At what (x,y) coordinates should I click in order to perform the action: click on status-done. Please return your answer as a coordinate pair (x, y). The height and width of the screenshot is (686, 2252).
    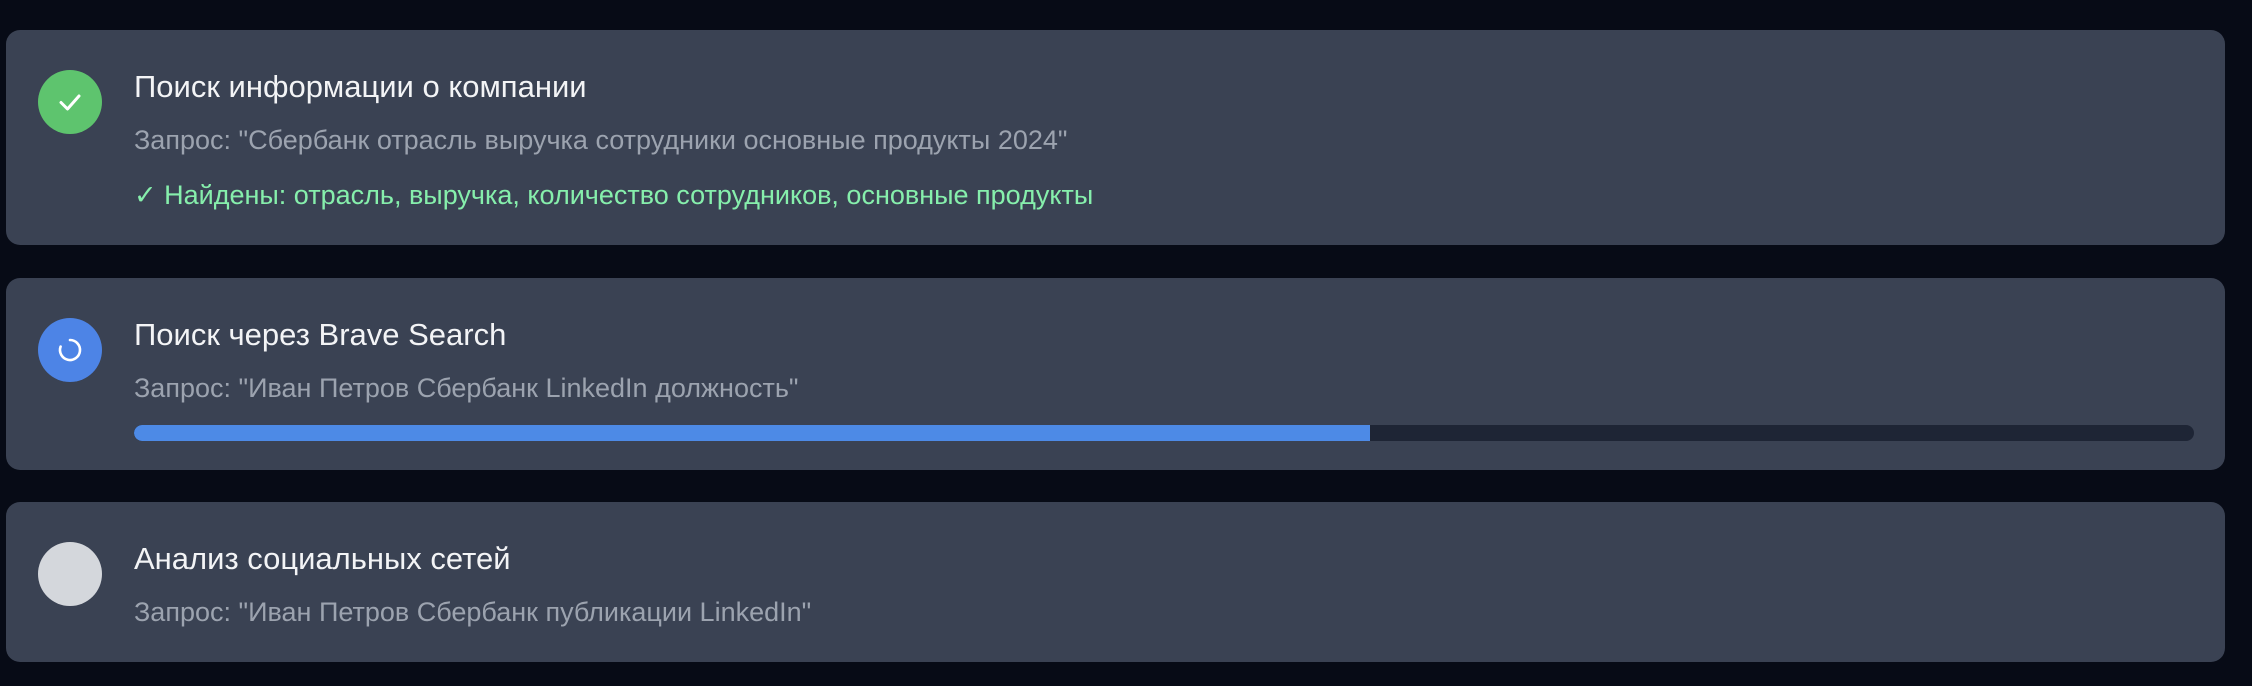
    Looking at the image, I should click on (70, 102).